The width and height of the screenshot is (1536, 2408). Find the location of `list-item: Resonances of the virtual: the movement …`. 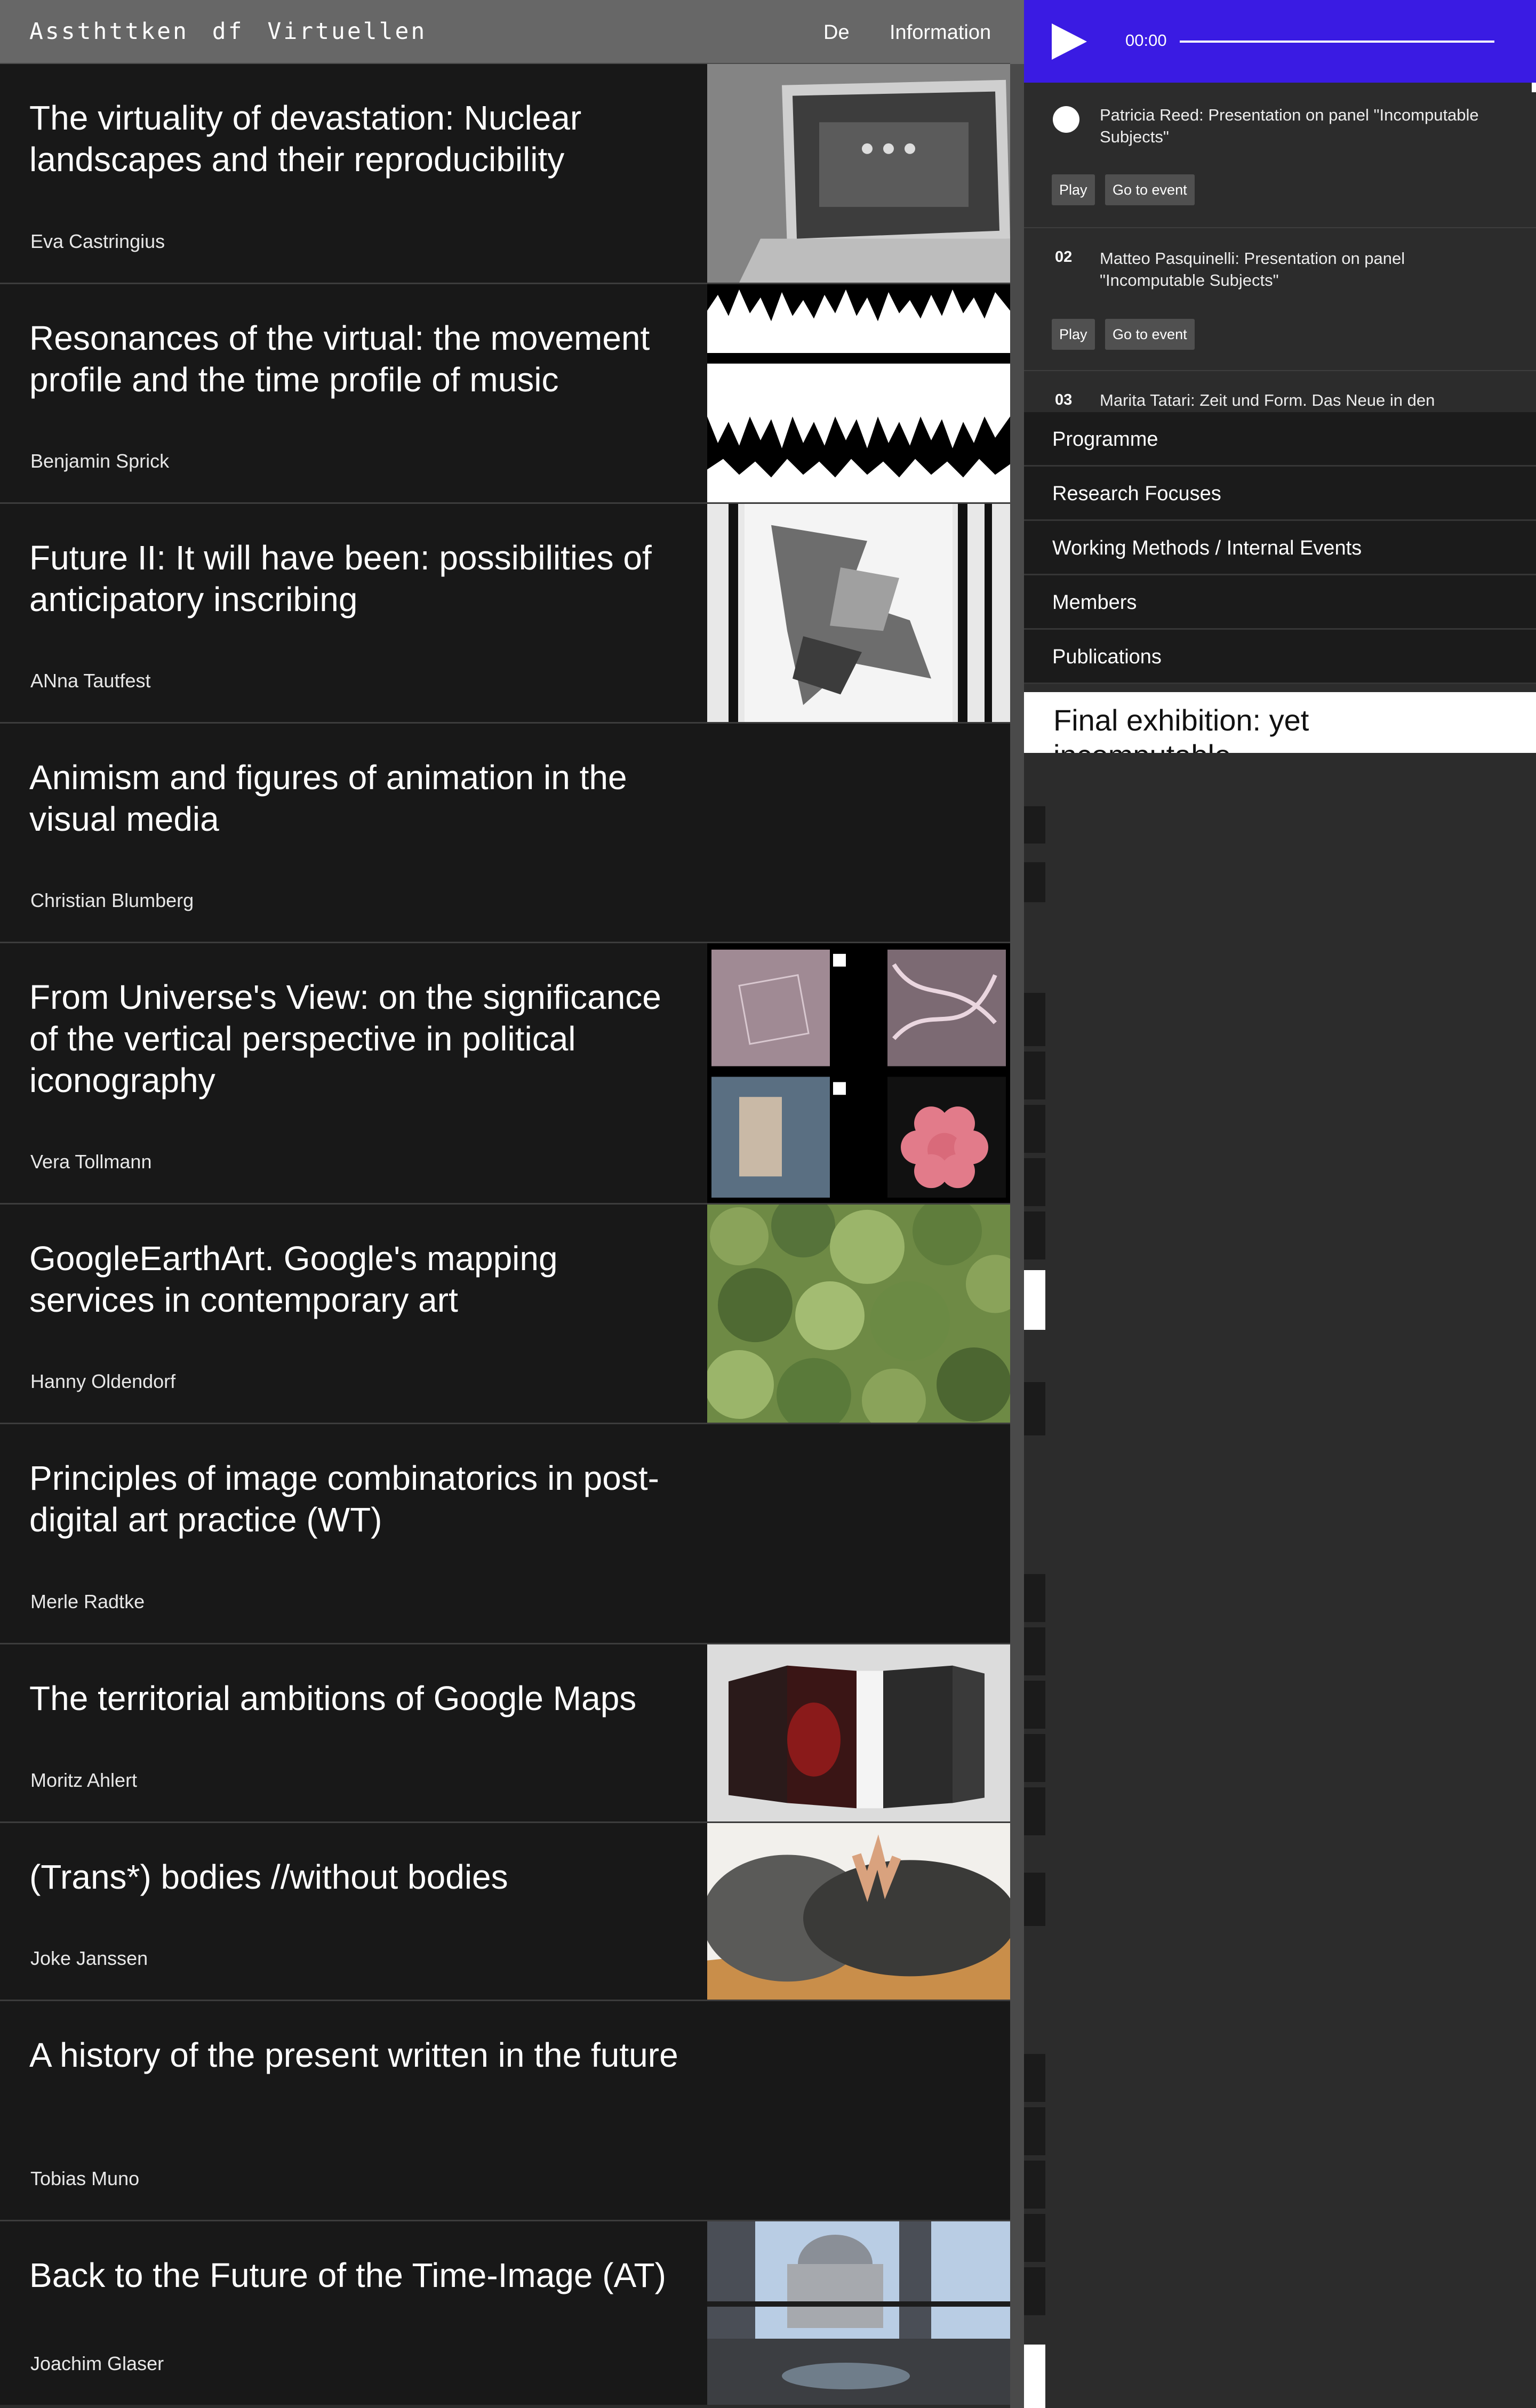

list-item: Resonances of the virtual: the movement … is located at coordinates (505, 394).